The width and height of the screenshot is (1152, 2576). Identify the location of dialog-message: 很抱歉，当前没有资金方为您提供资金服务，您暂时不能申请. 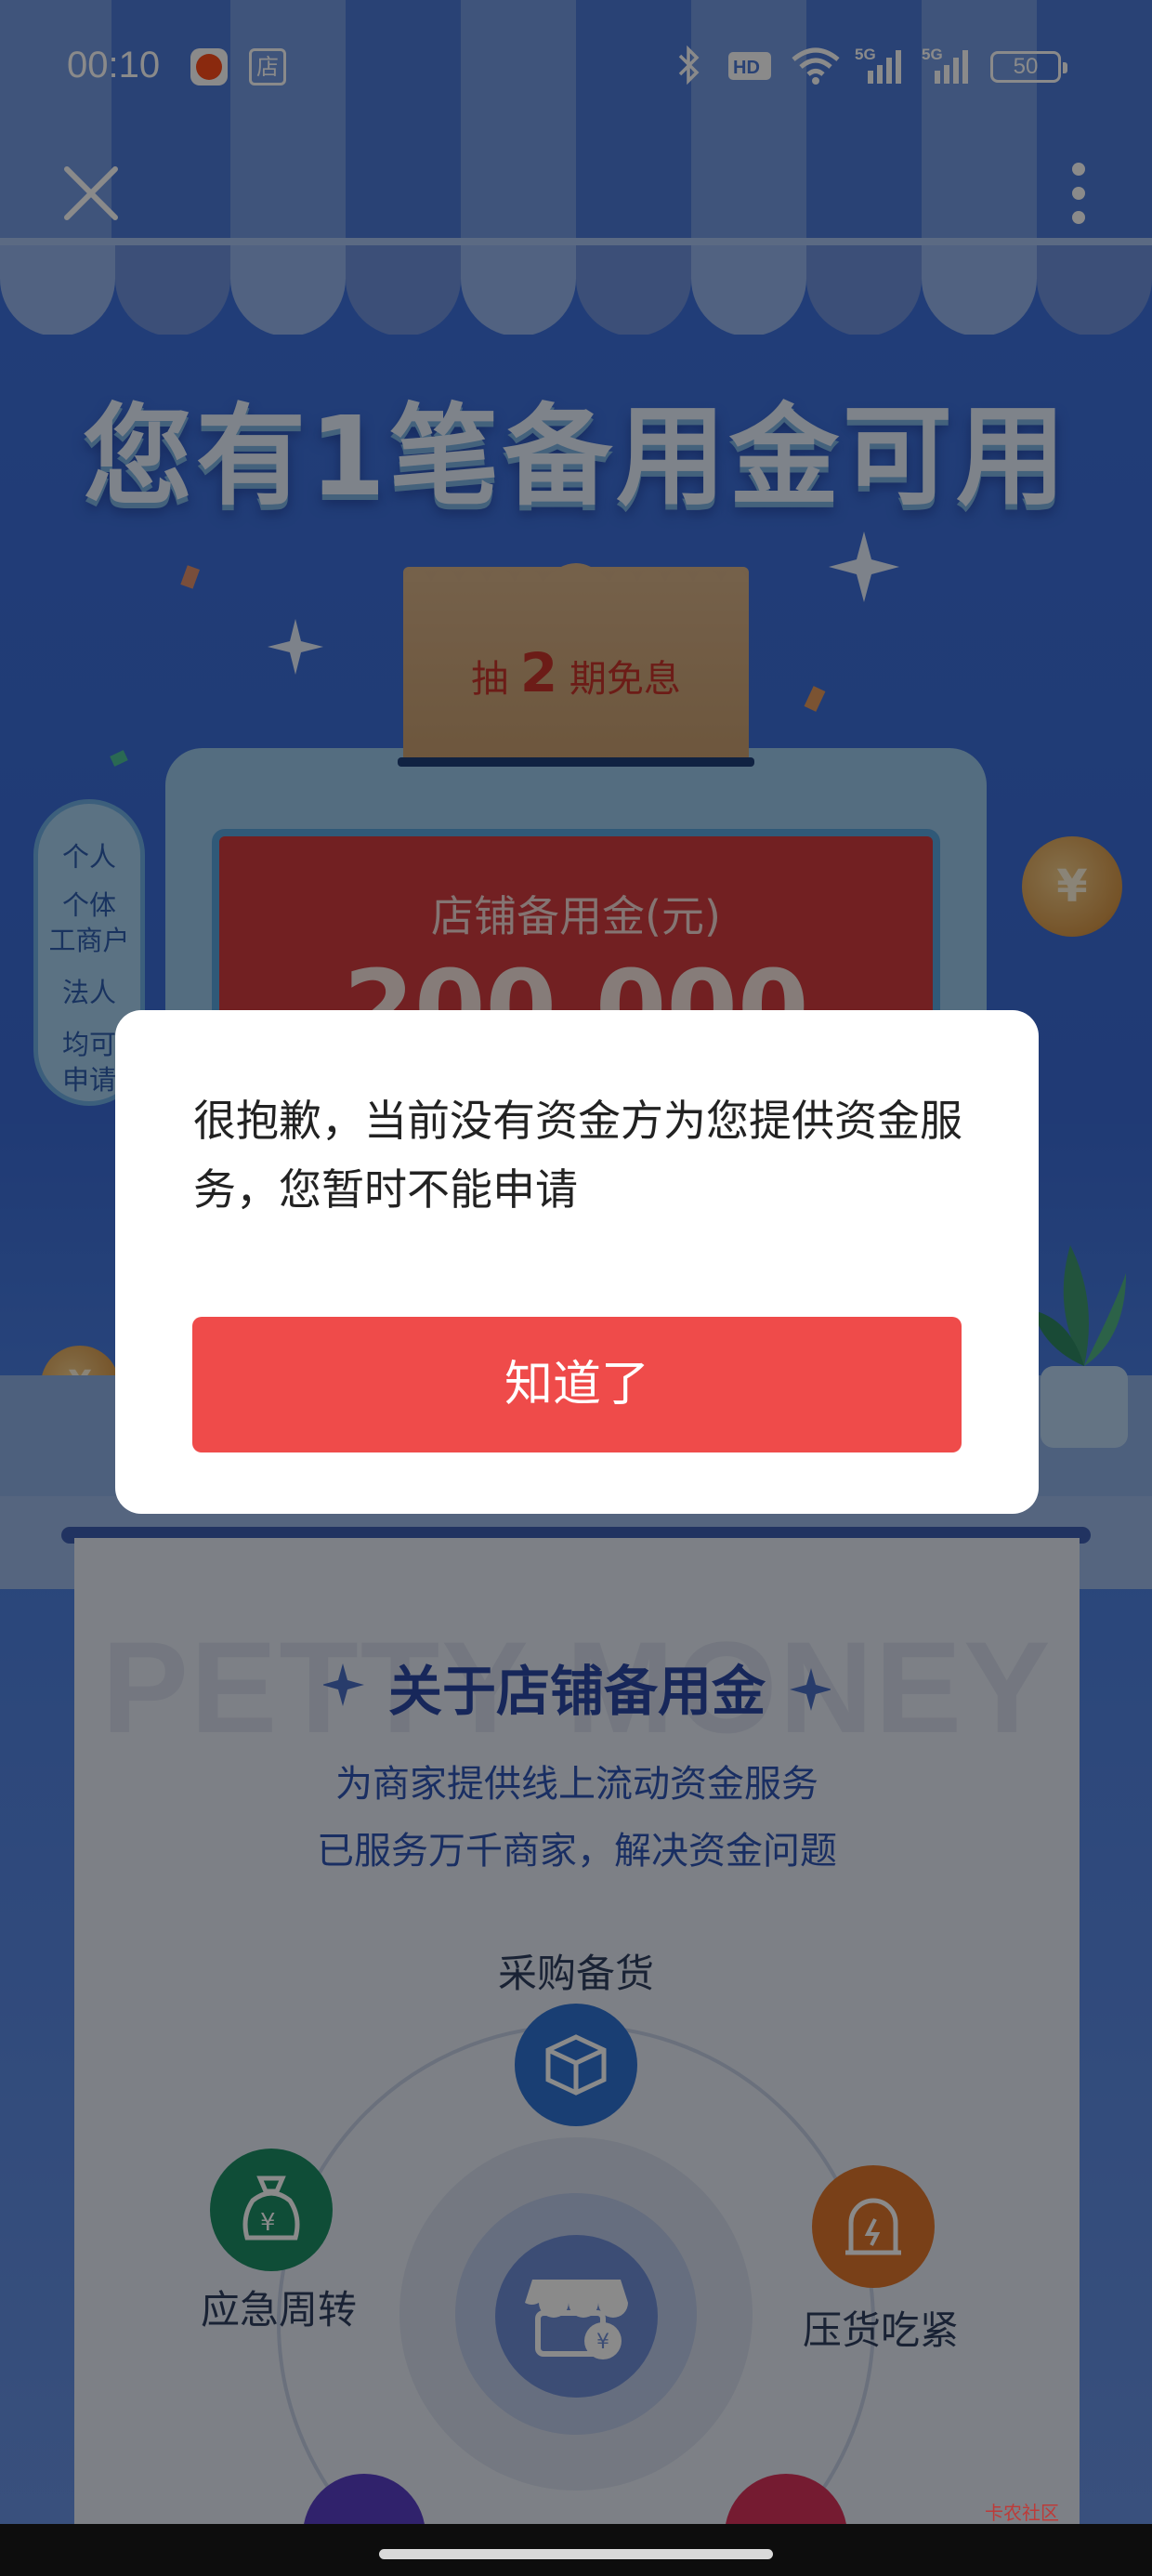
(577, 1155).